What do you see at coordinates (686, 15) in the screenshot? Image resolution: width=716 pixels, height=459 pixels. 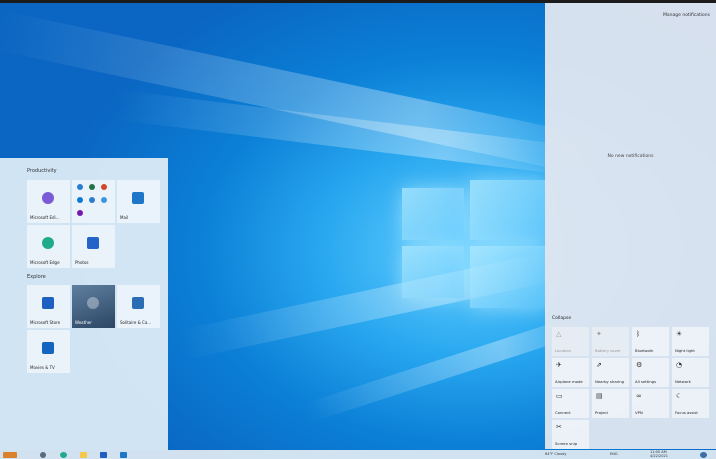 I see `manage-notifications-link: Manage notifications` at bounding box center [686, 15].